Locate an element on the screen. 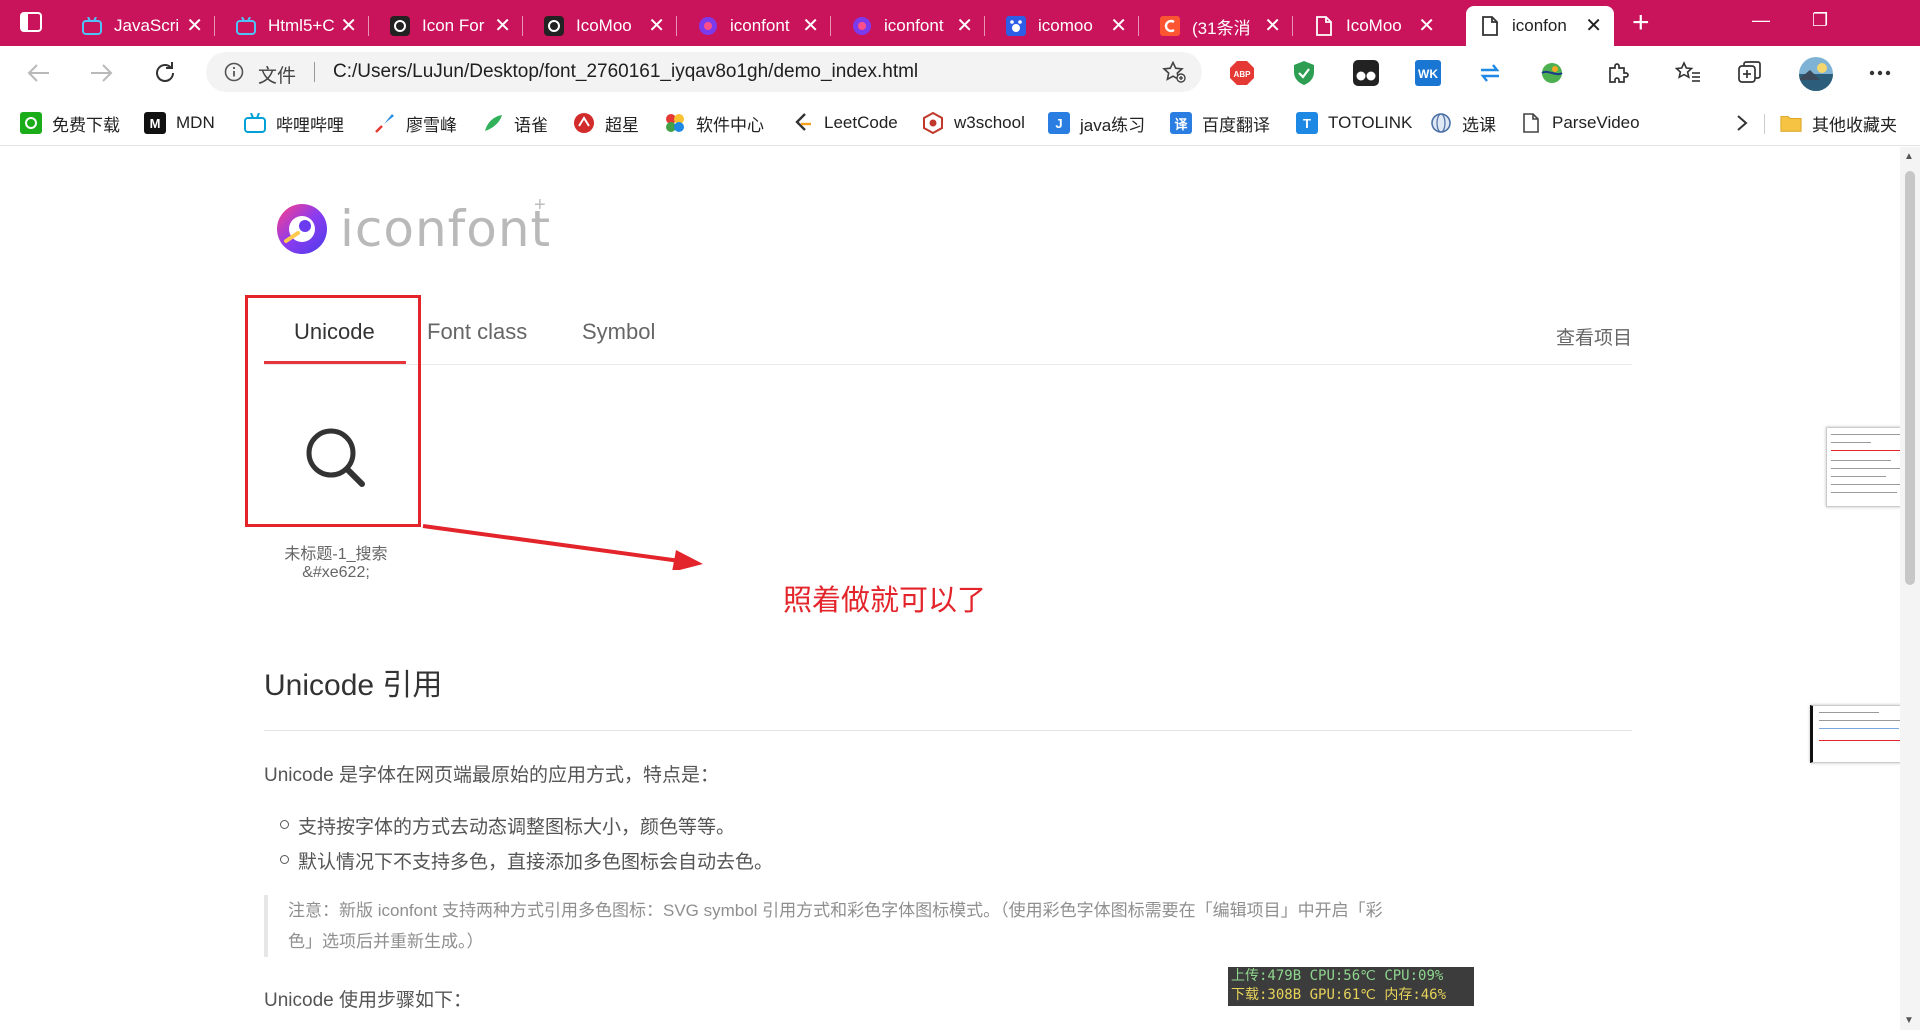  tab-actions-icon is located at coordinates (31, 22).